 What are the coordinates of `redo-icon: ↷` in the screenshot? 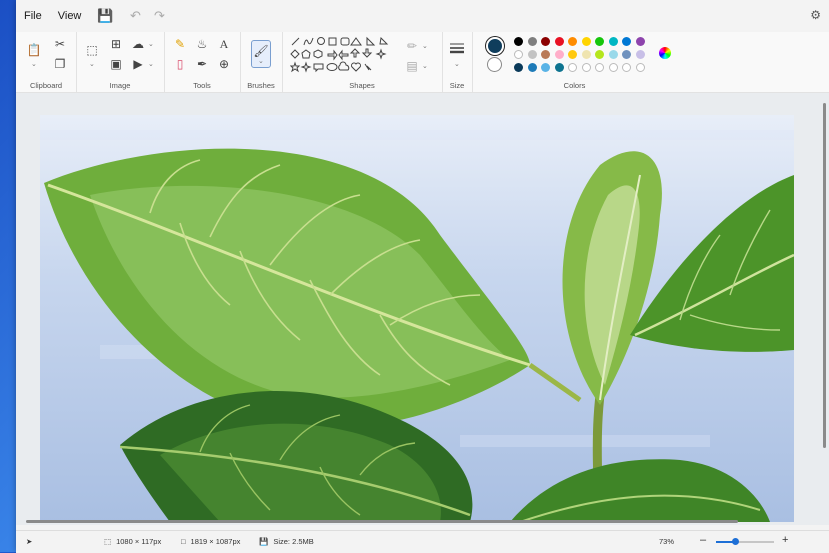 It's located at (159, 16).